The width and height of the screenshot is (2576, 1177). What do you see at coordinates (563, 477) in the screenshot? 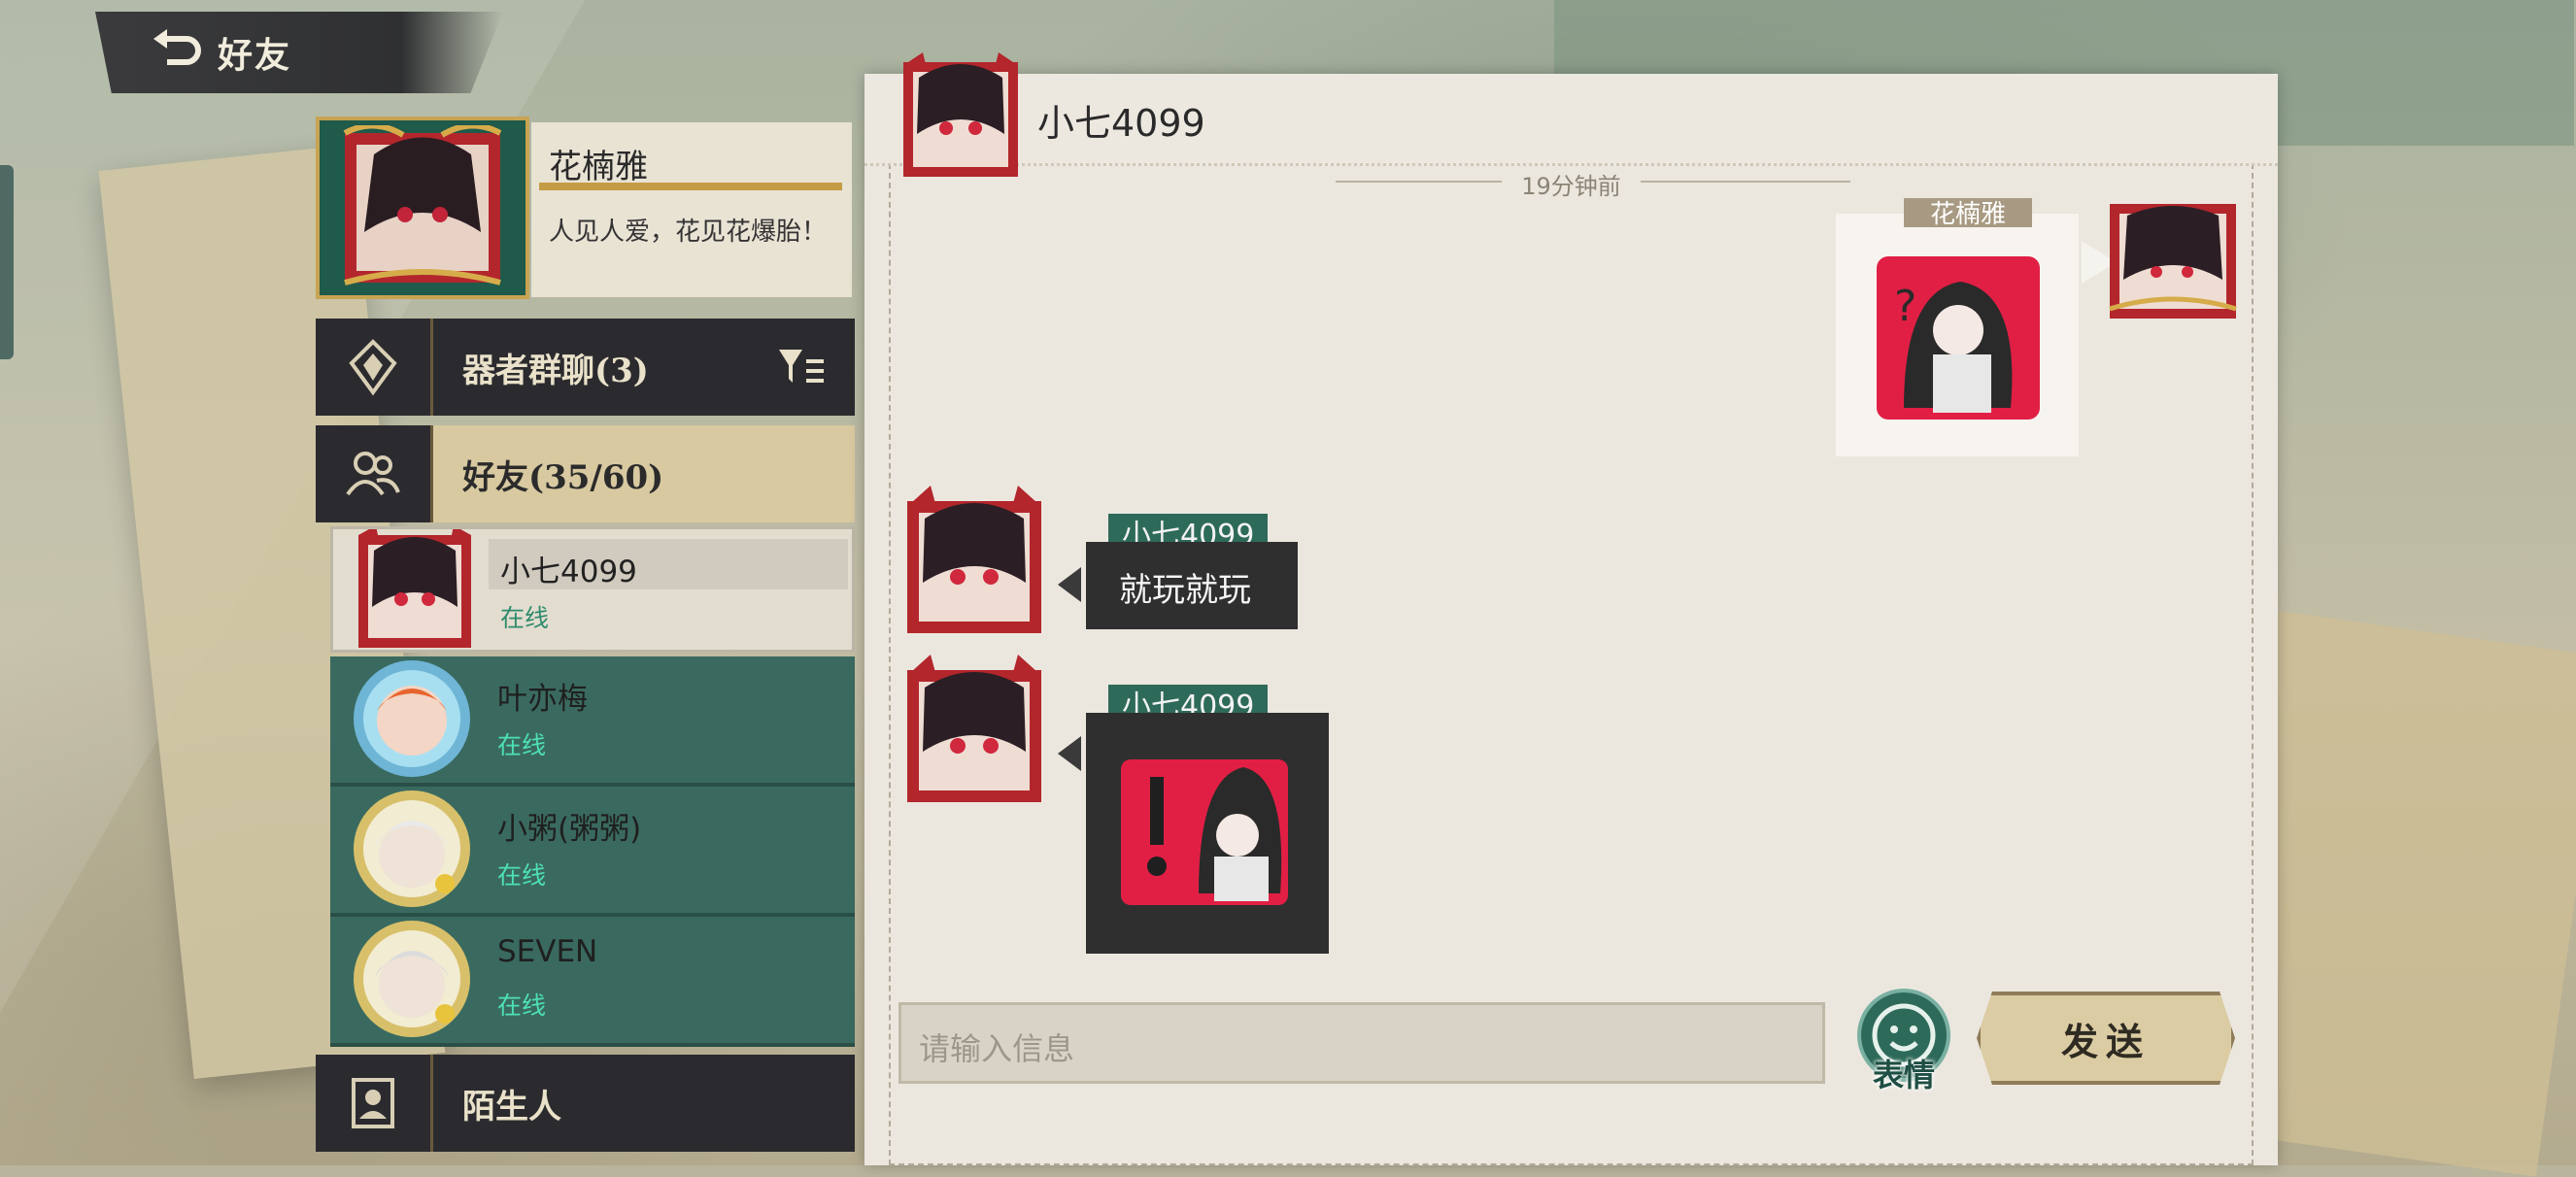
I see `category-label: 好友(35/60)` at bounding box center [563, 477].